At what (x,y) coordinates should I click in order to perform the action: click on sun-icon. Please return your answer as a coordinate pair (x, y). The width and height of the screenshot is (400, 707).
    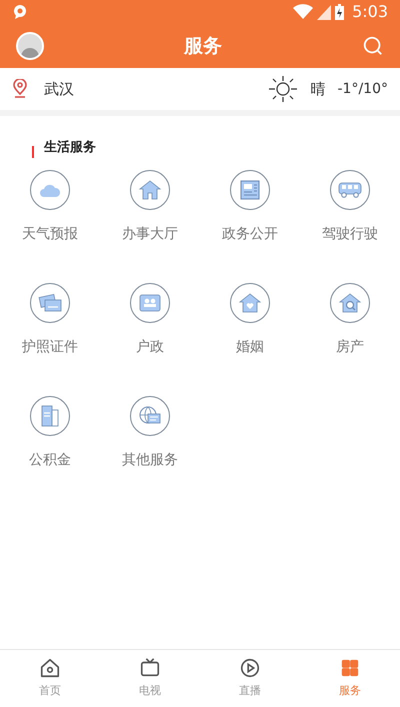
    Looking at the image, I should click on (282, 89).